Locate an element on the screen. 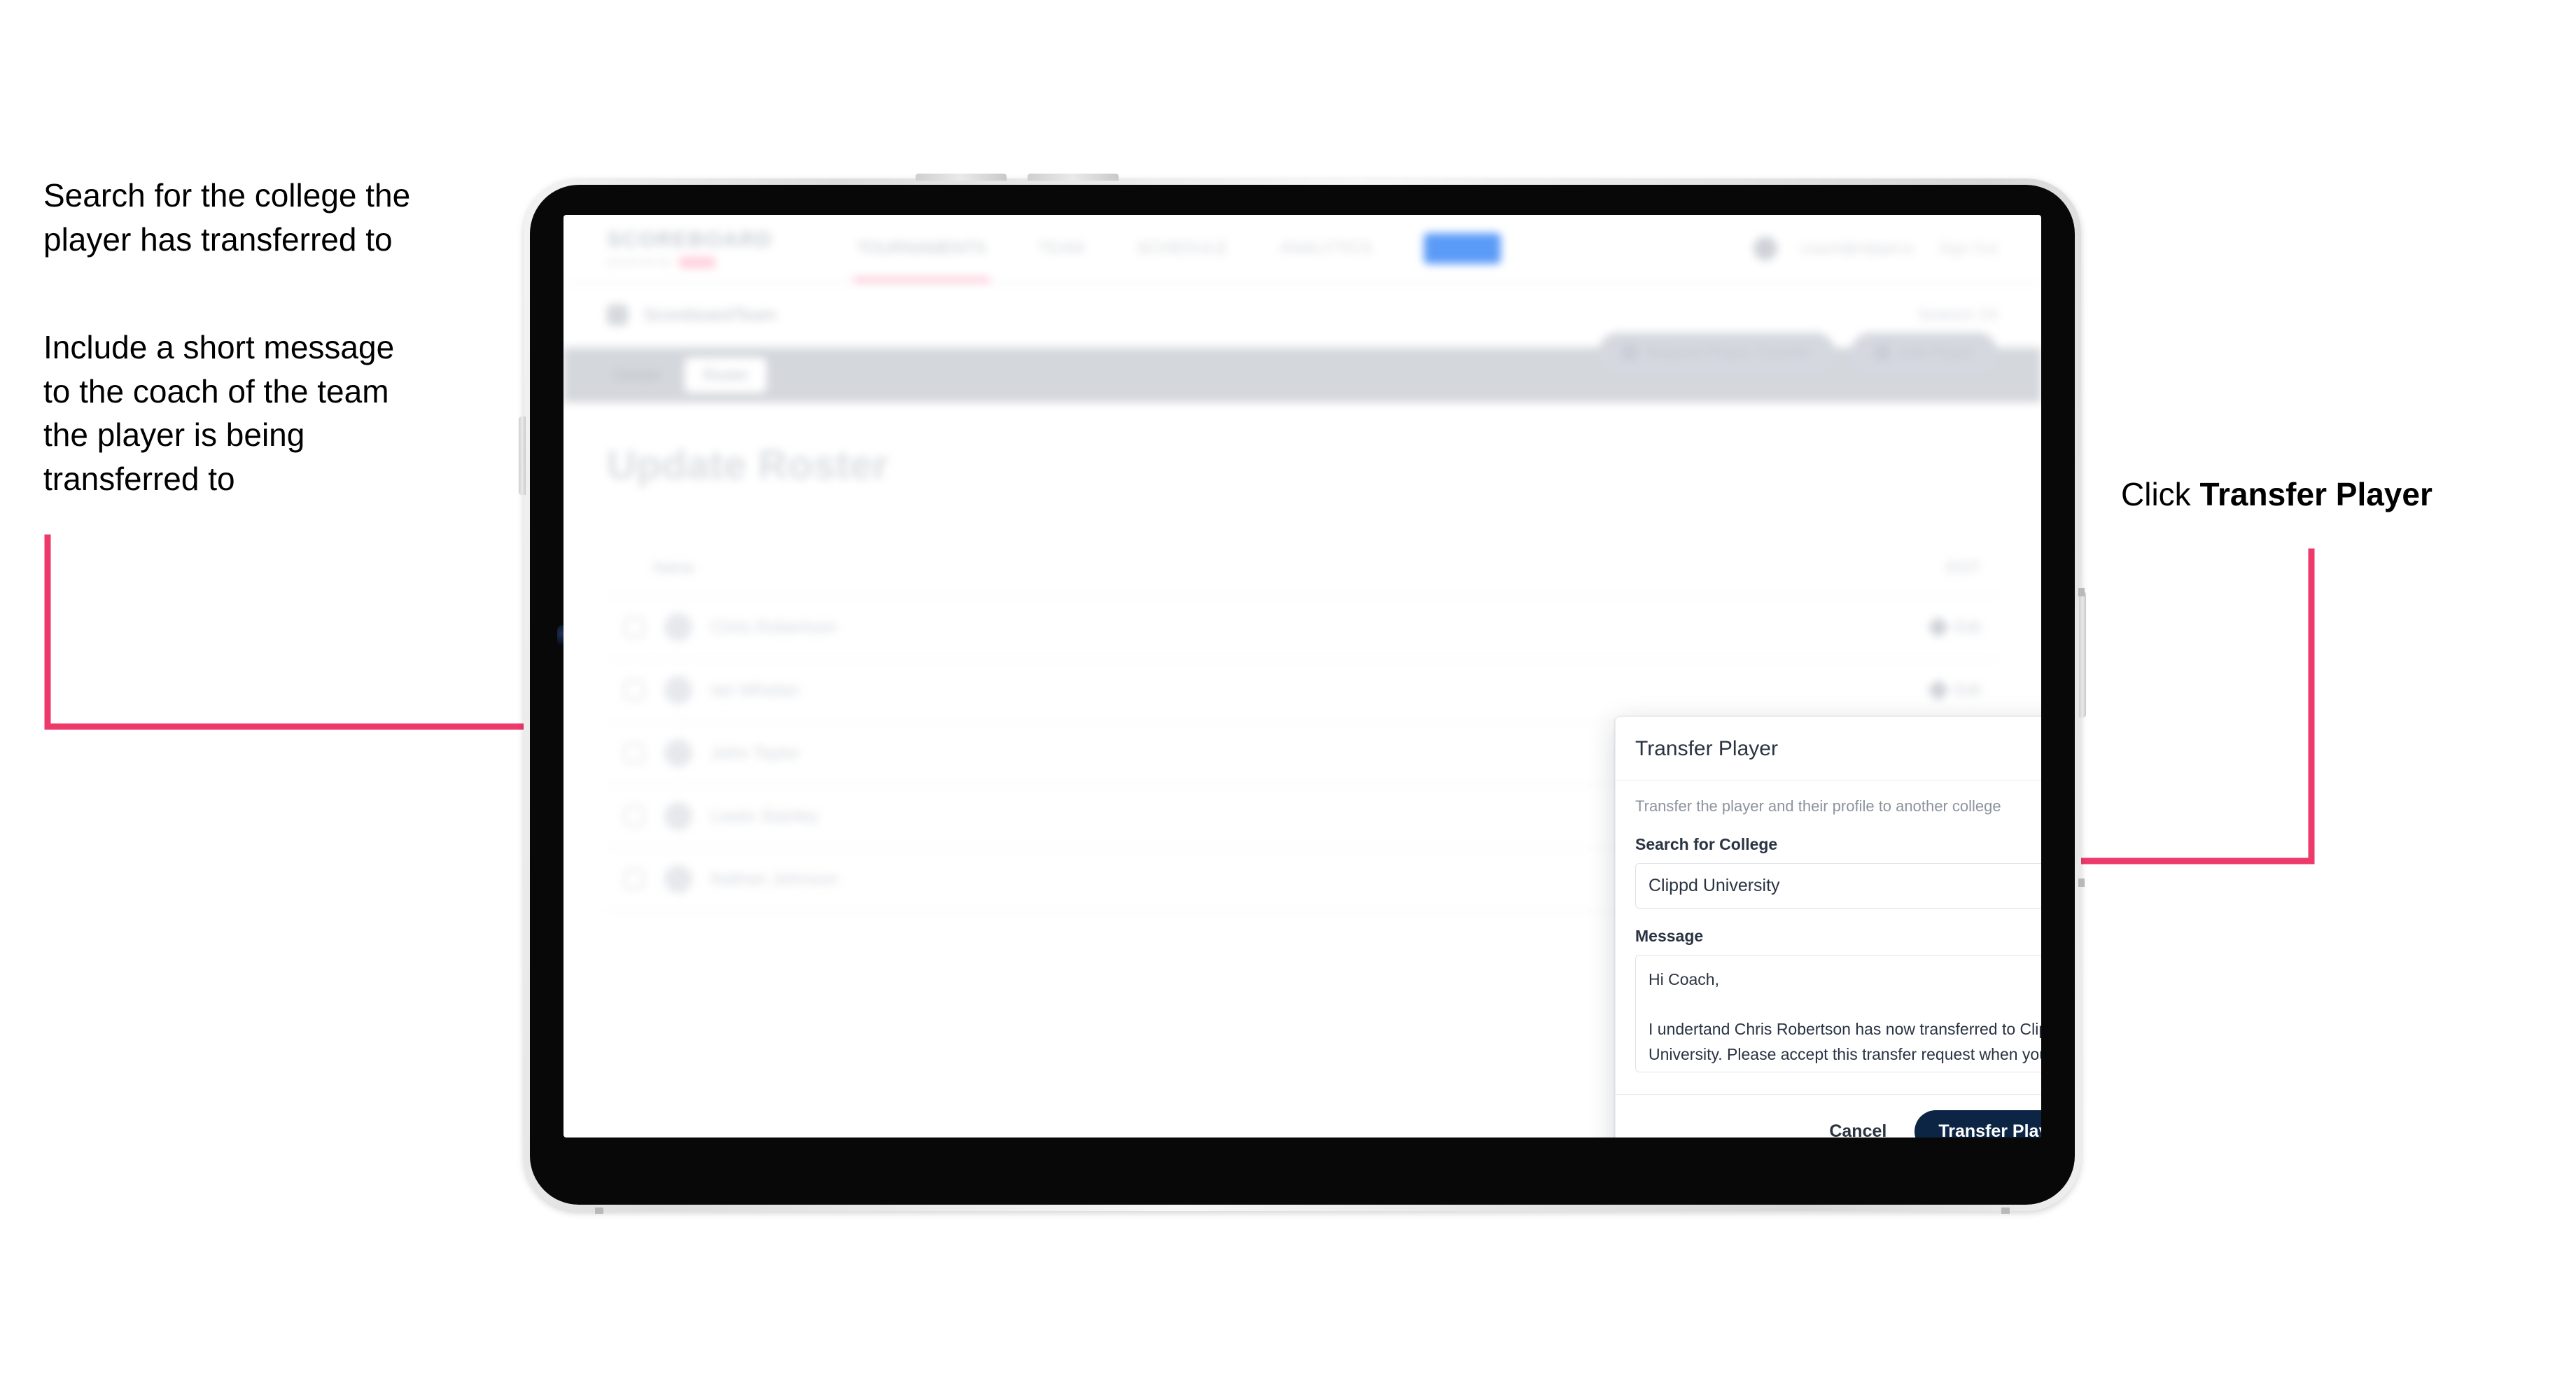  search-college-input is located at coordinates (1838, 886).